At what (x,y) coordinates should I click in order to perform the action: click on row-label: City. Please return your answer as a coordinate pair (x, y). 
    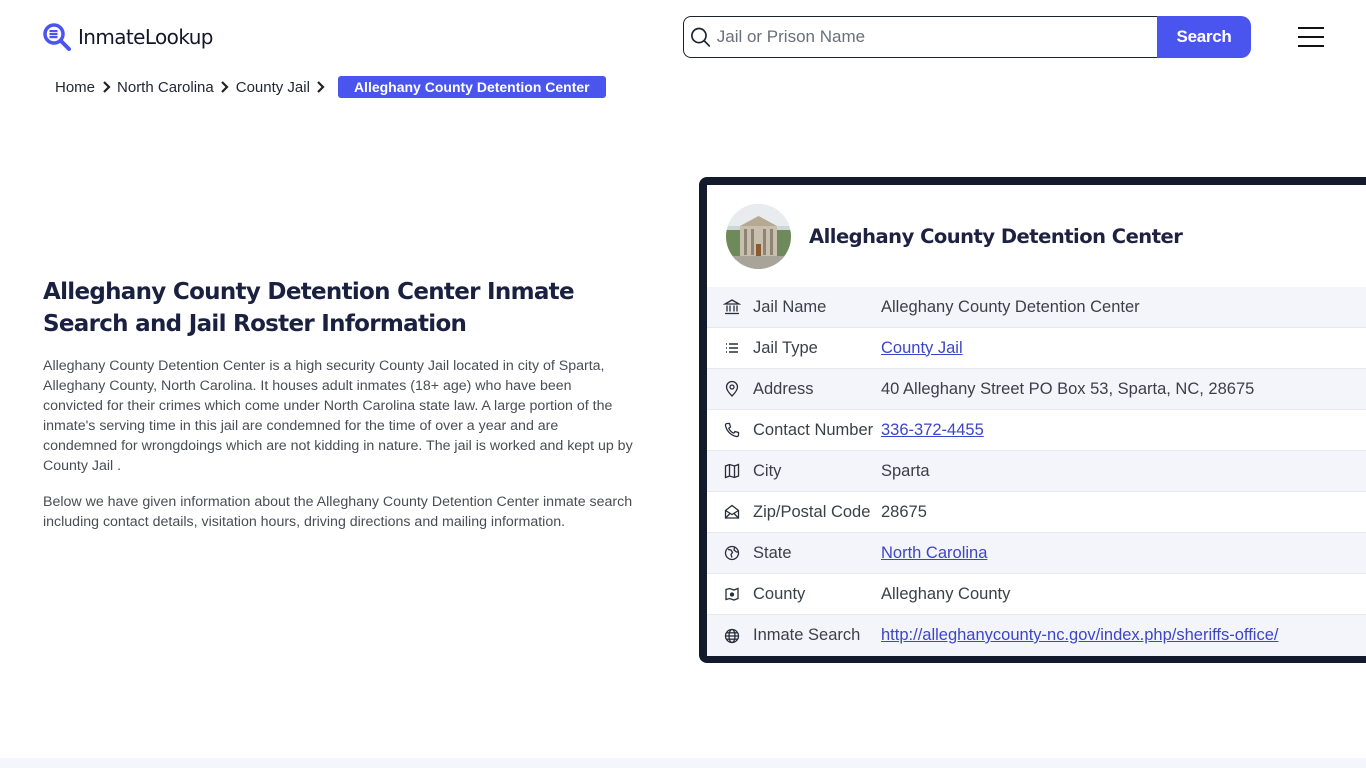
    Looking at the image, I should click on (767, 470).